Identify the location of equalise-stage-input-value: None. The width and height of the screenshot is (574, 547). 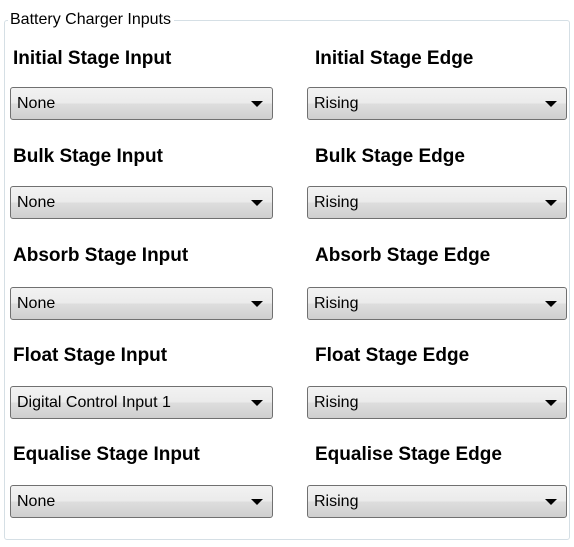
(36, 501).